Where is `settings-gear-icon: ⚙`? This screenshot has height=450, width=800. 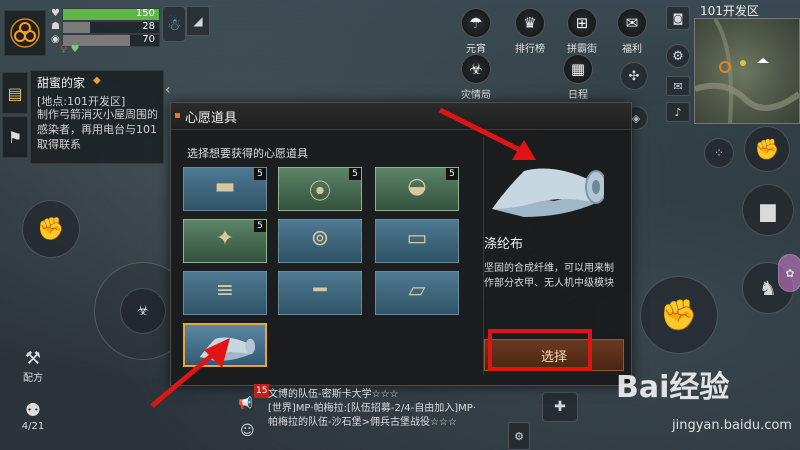 settings-gear-icon: ⚙ is located at coordinates (678, 56).